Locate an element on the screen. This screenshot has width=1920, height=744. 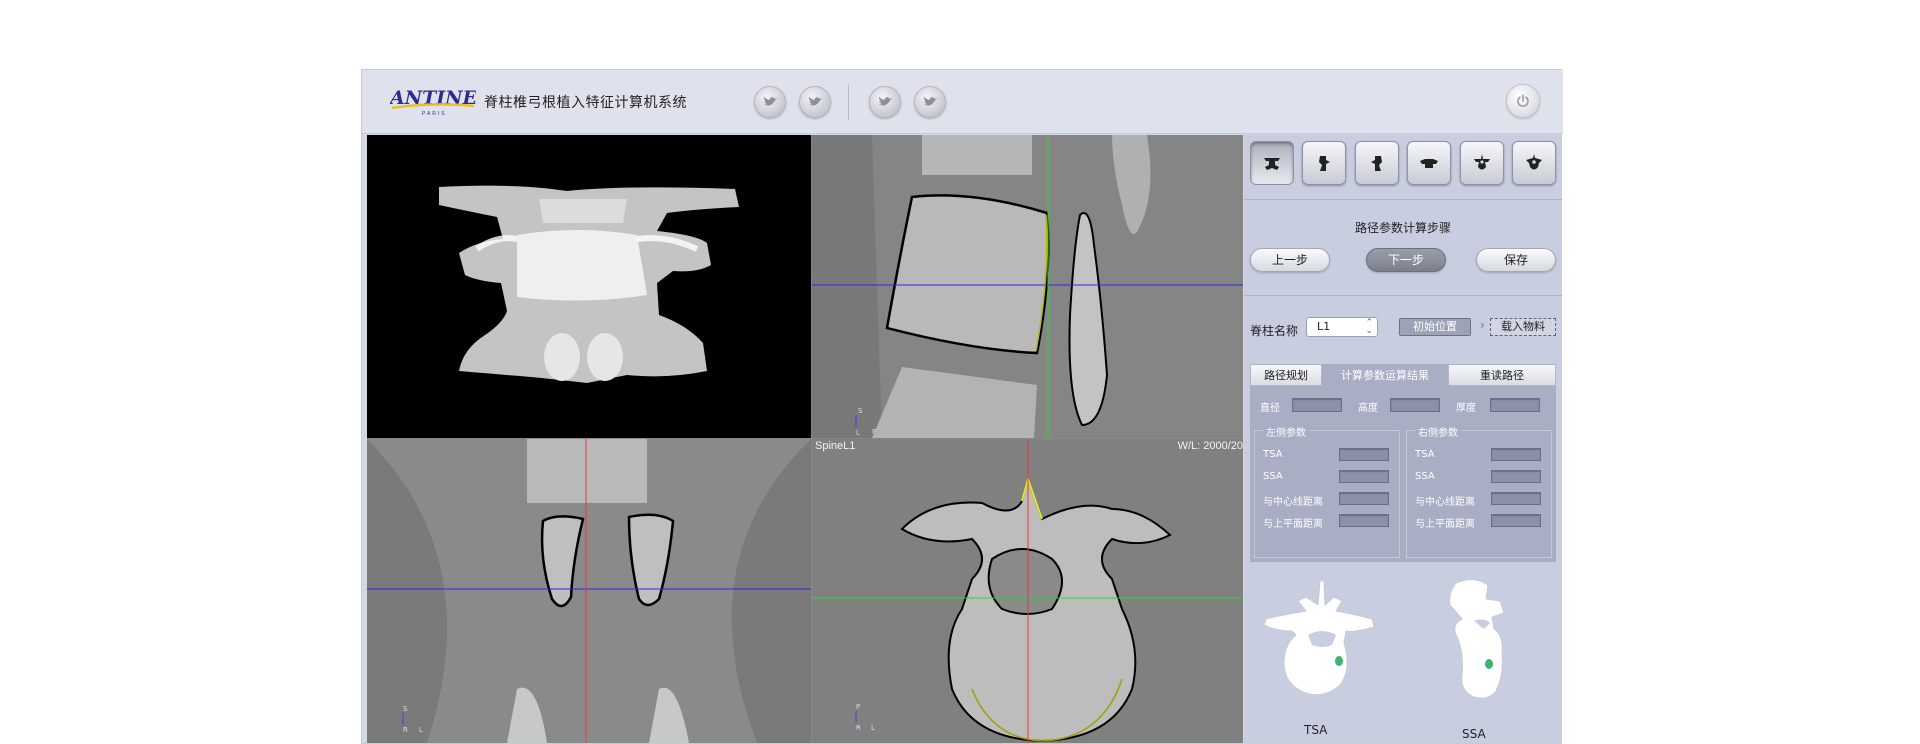
viewport-coronal: S R L is located at coordinates (589, 591).